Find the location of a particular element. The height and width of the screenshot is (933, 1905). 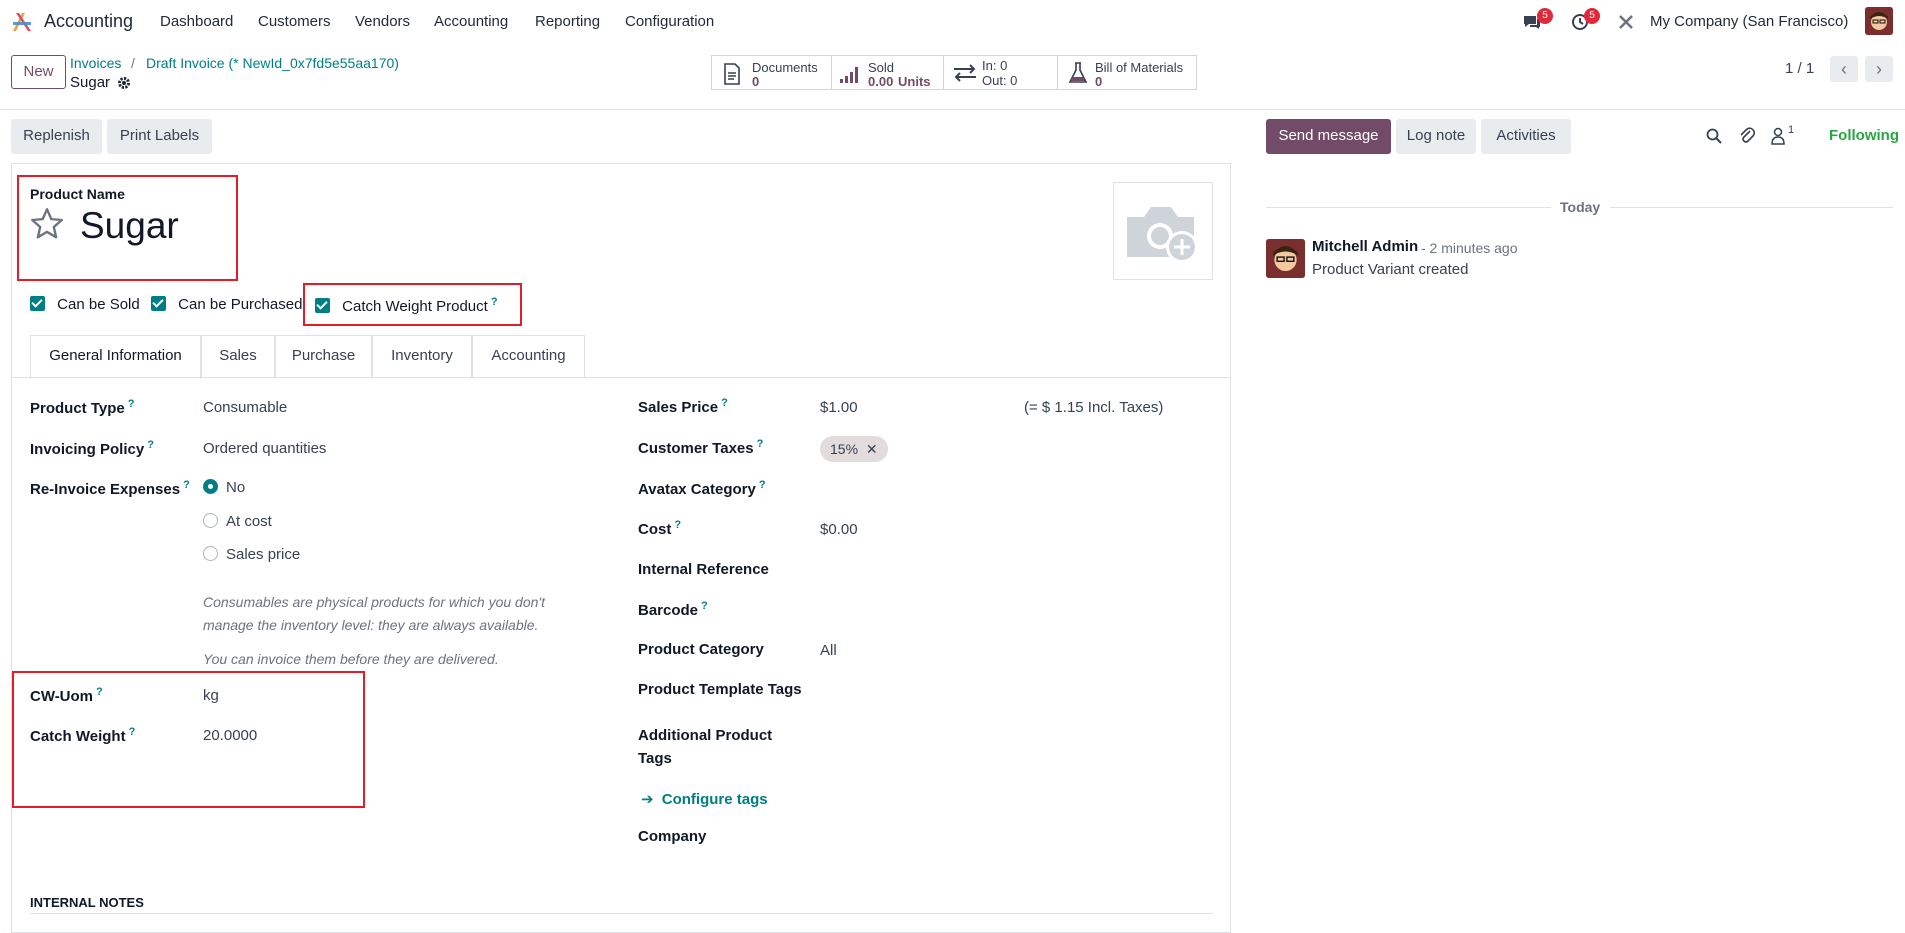

breadcrumb-draft-invoice: Draft Invoice (* NewId_0x7fd5e55aa170) is located at coordinates (272, 63).